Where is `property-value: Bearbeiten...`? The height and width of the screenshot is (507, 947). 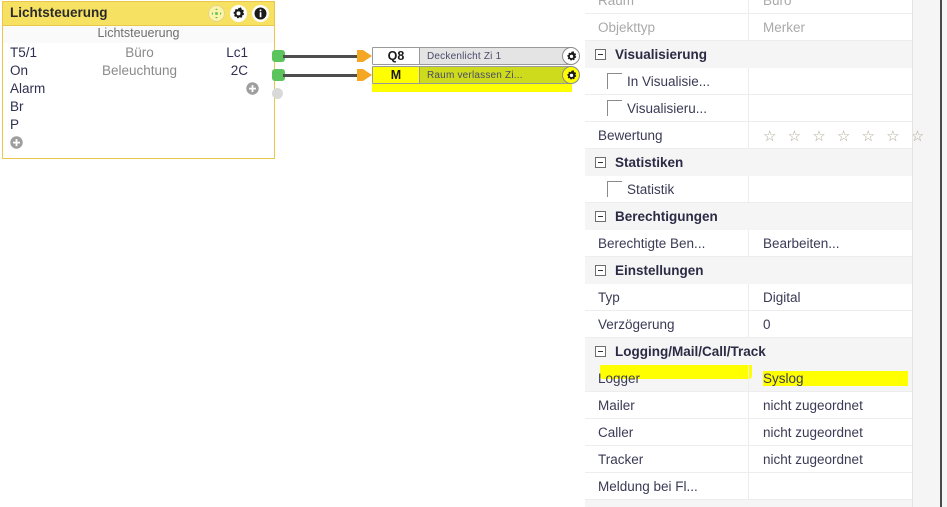
property-value: Bearbeiten... is located at coordinates (835, 243).